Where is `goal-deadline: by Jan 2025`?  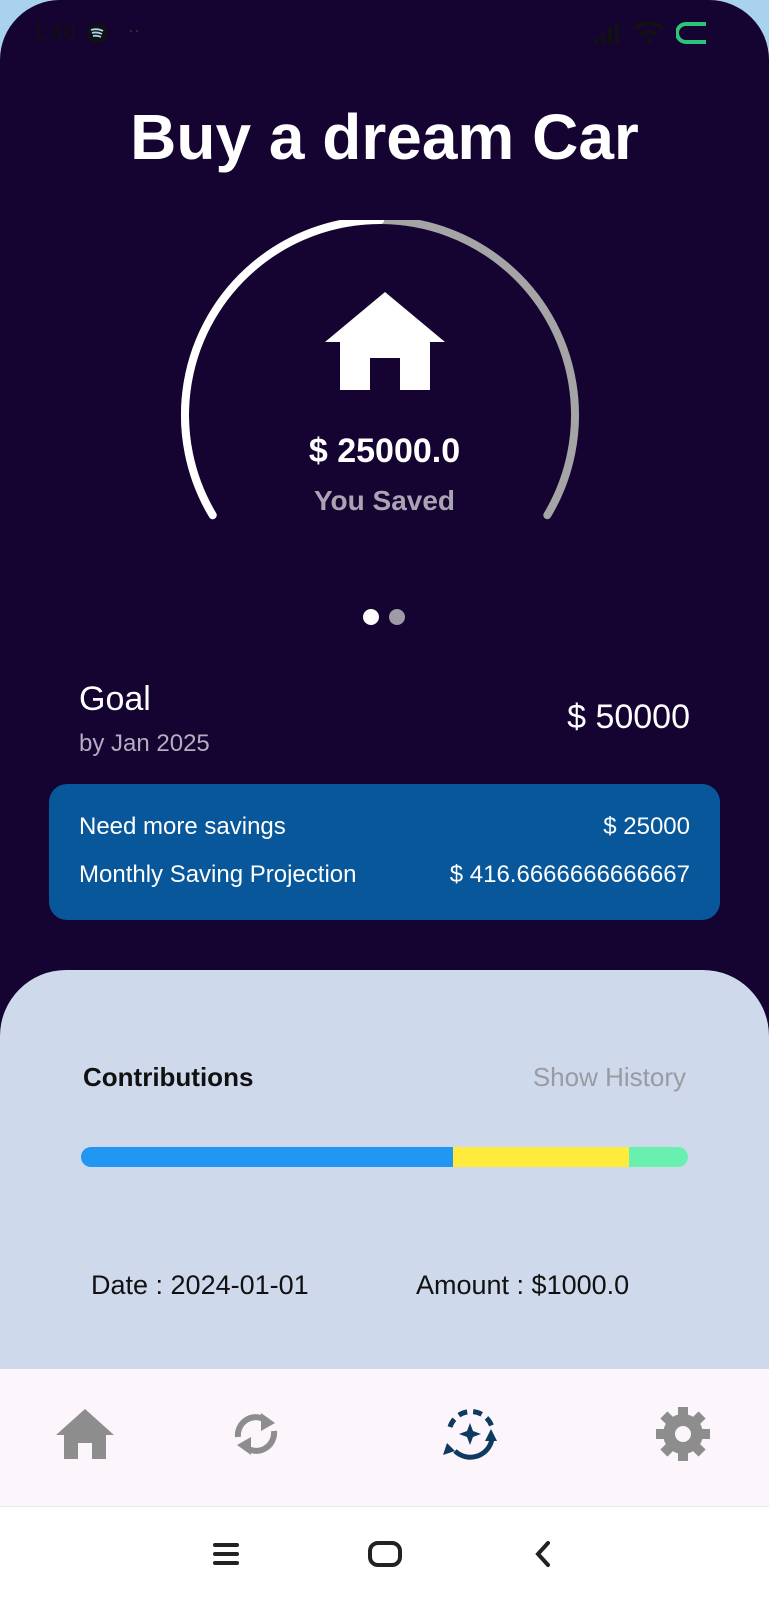 goal-deadline: by Jan 2025 is located at coordinates (144, 743).